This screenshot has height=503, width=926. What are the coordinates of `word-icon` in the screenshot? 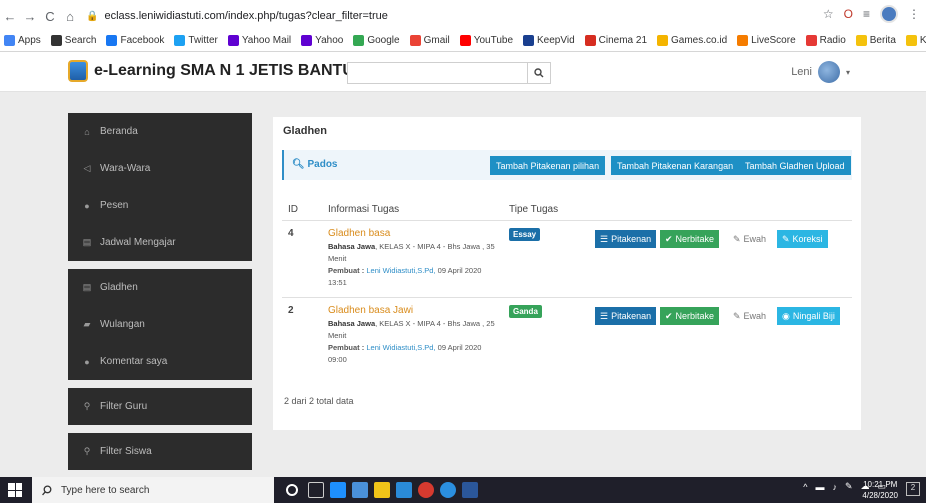 It's located at (470, 490).